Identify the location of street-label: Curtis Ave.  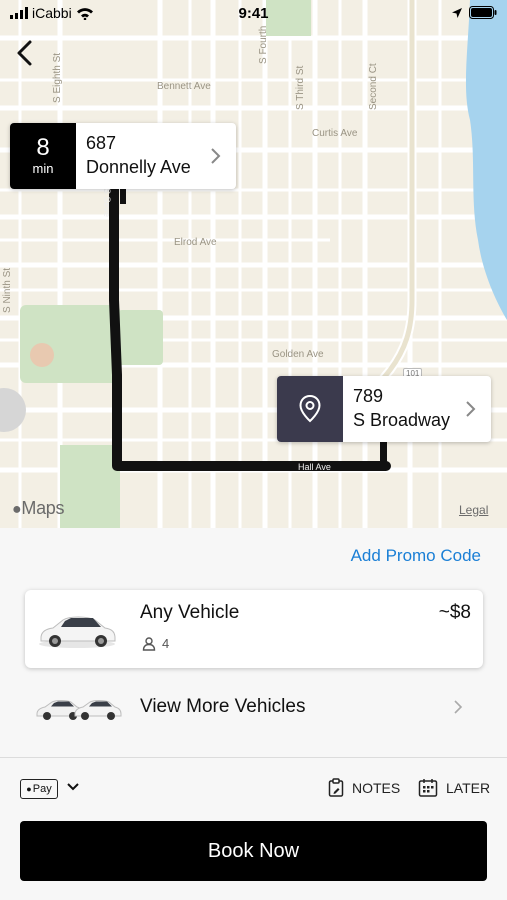
(335, 133).